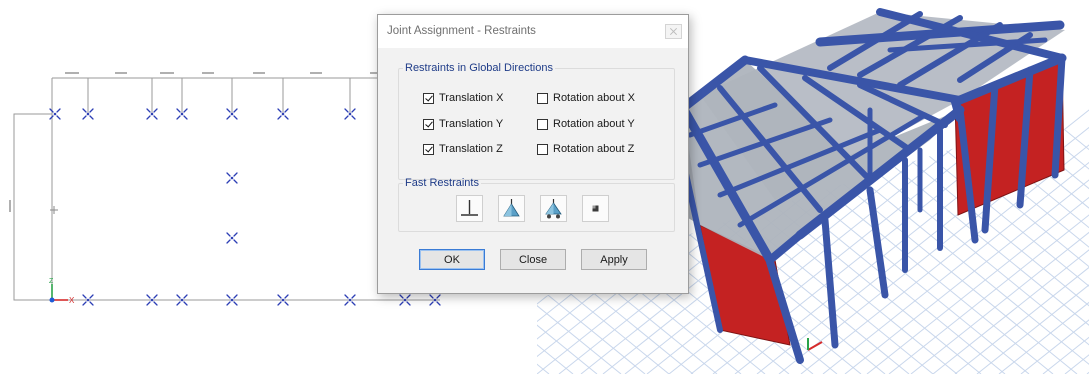 The image size is (1089, 379). Describe the element at coordinates (479, 68) in the screenshot. I see `restraints-group-legend: Restraints in Global Directions` at that location.